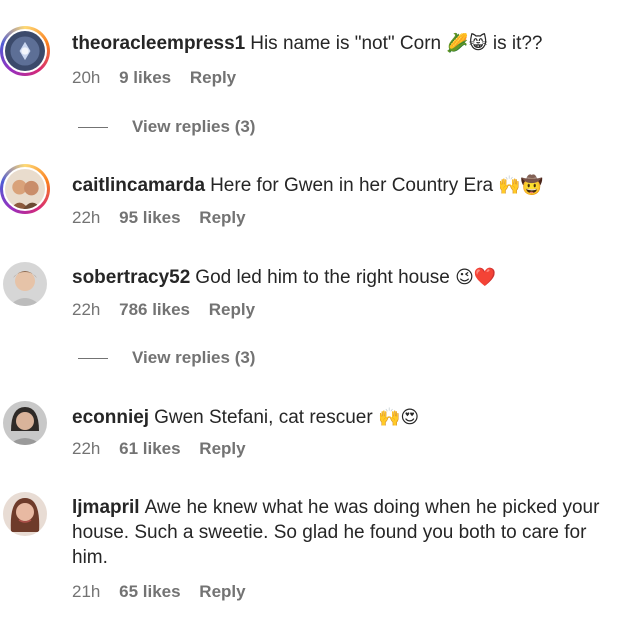  Describe the element at coordinates (158, 43) in the screenshot. I see `comment-username: theoracleempress1` at that location.